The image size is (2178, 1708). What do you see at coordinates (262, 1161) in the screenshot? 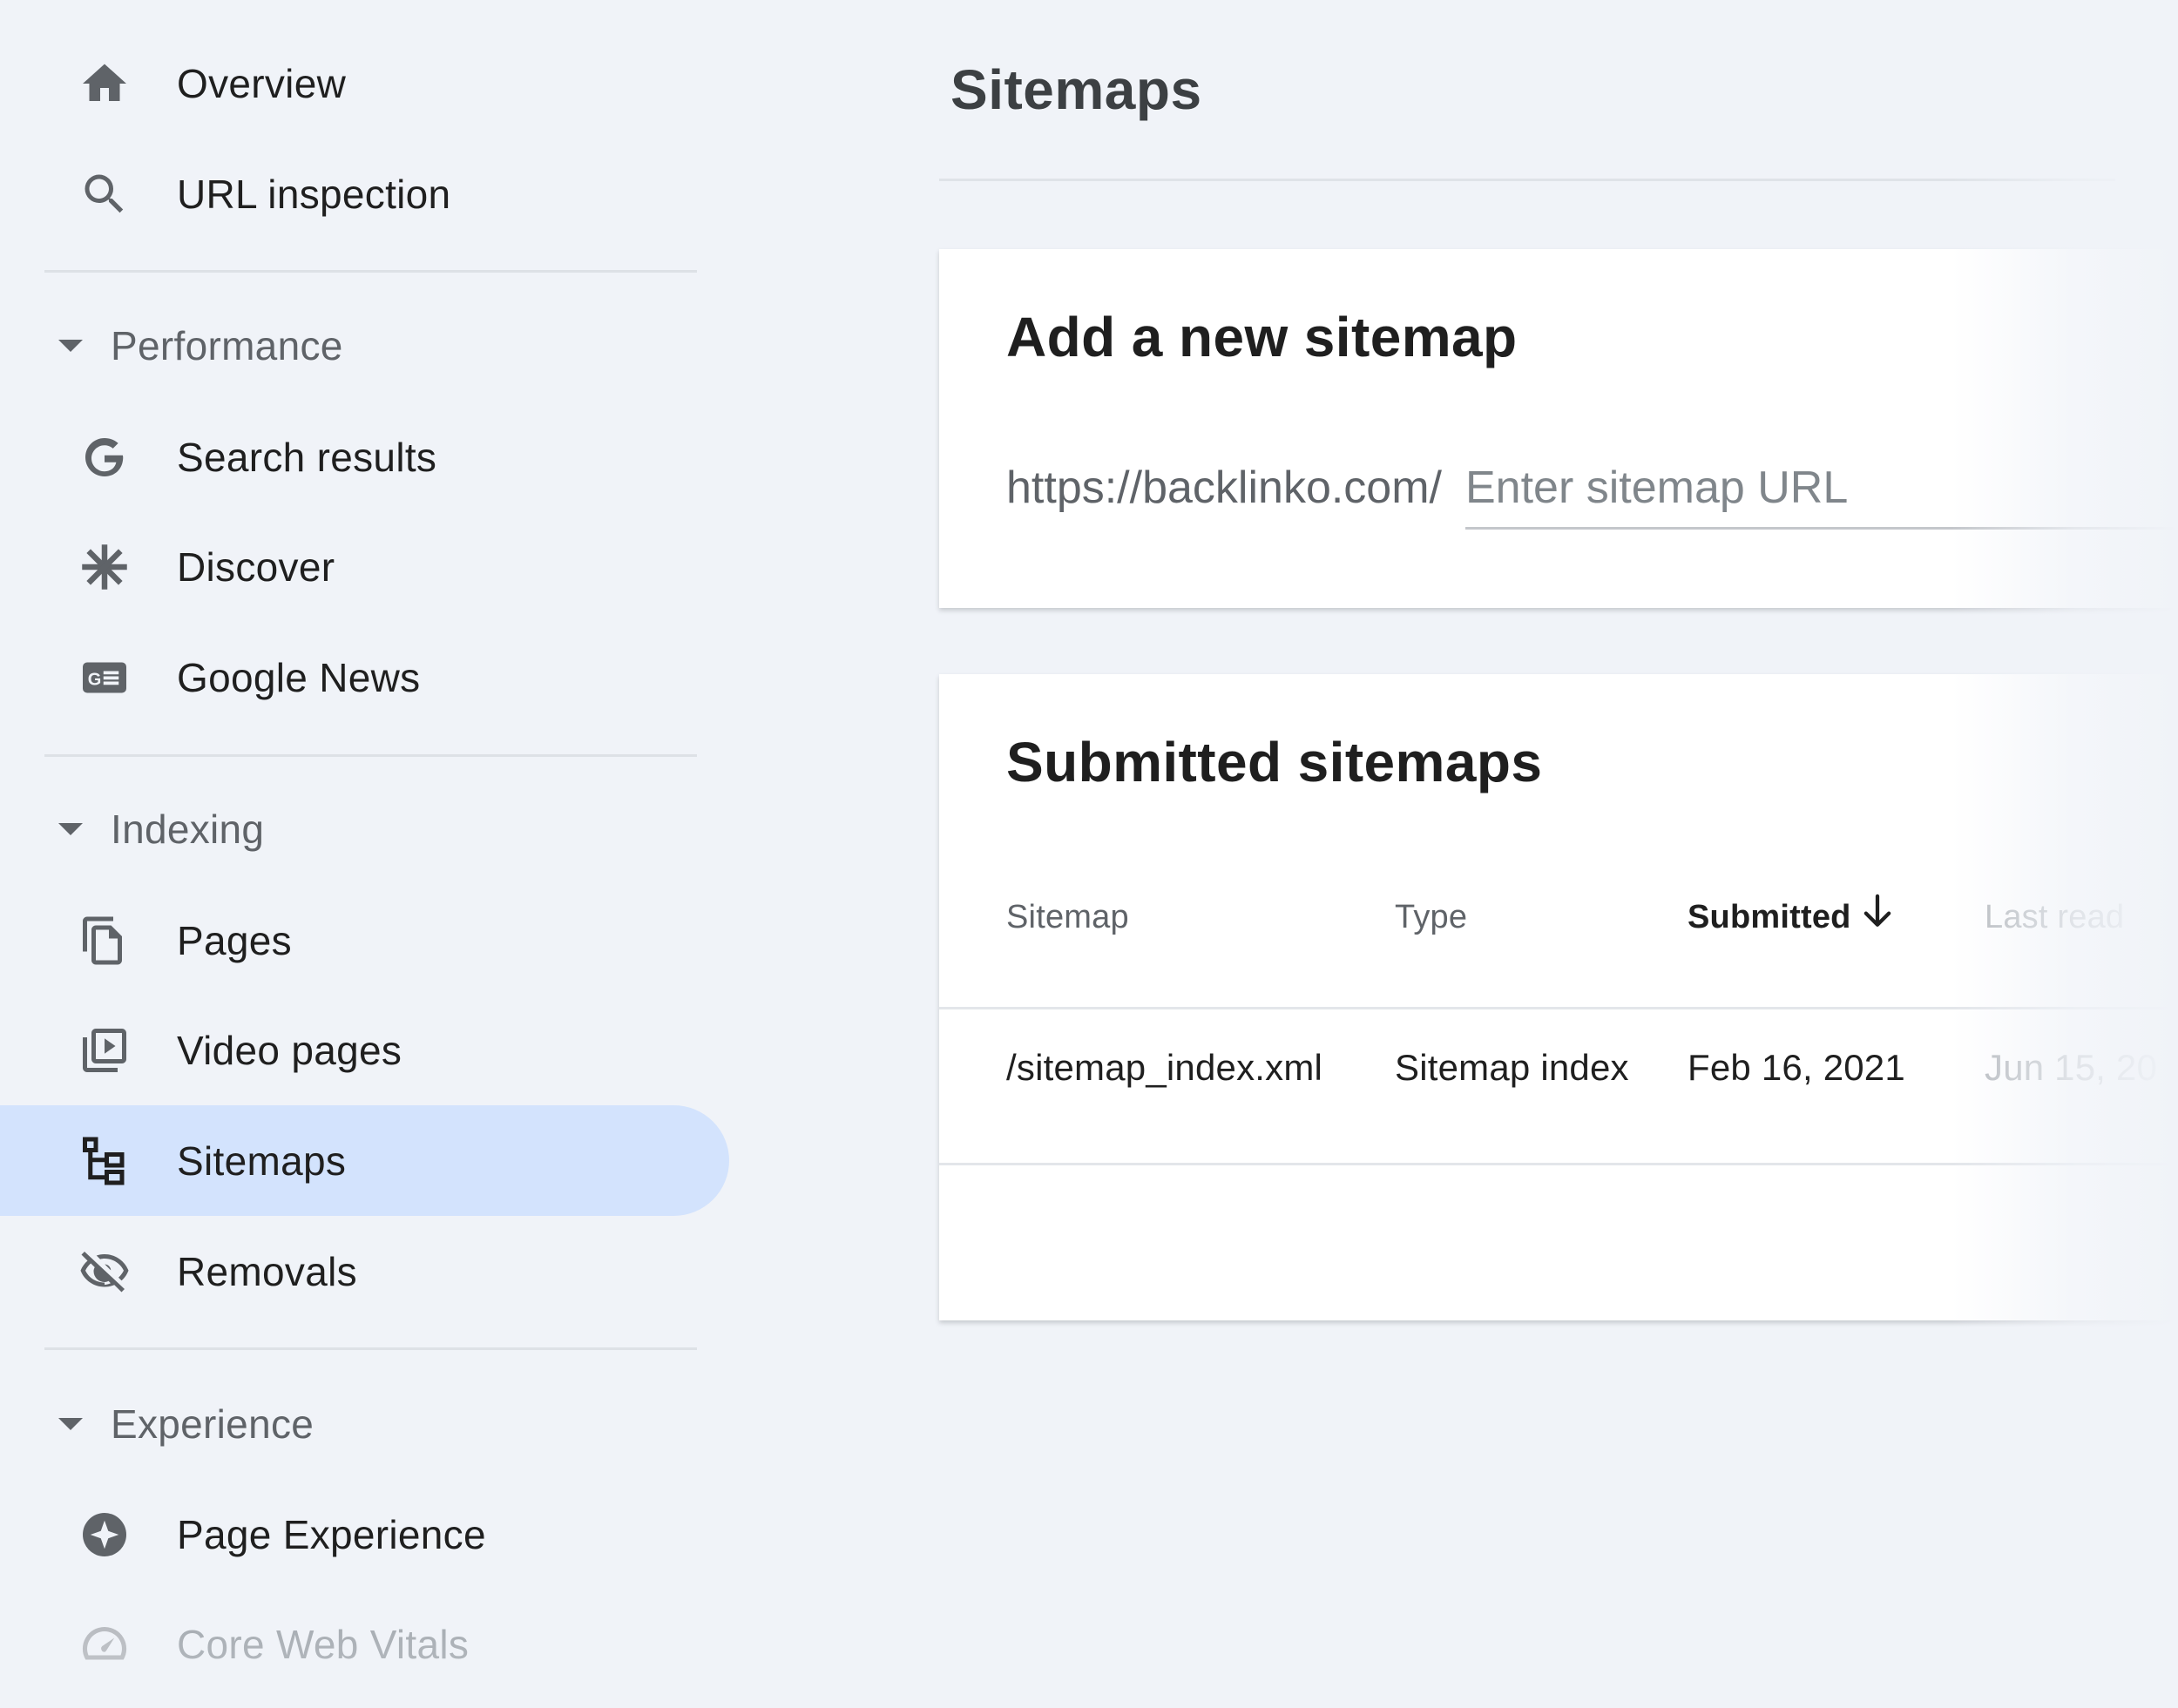
I see `sidebar-item-label: Sitemaps` at bounding box center [262, 1161].